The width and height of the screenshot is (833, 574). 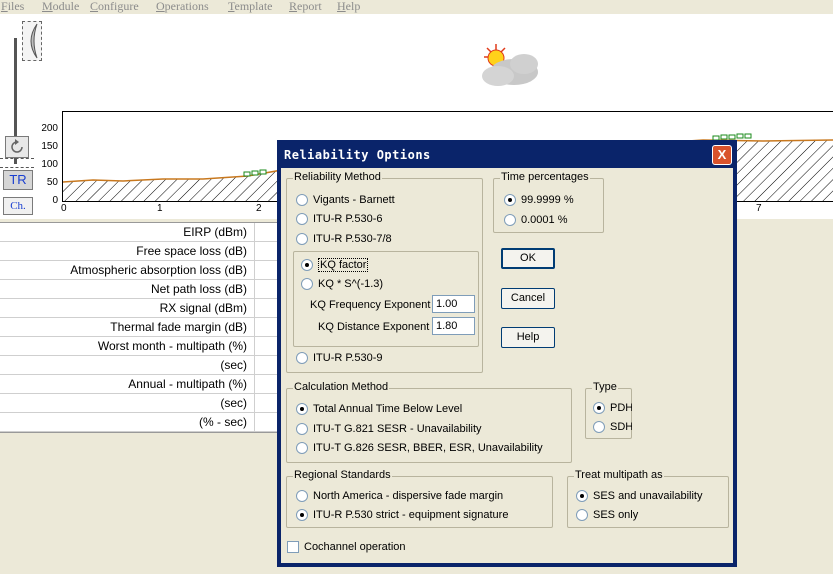 What do you see at coordinates (355, 547) in the screenshot?
I see `option-label: Cochannel operation` at bounding box center [355, 547].